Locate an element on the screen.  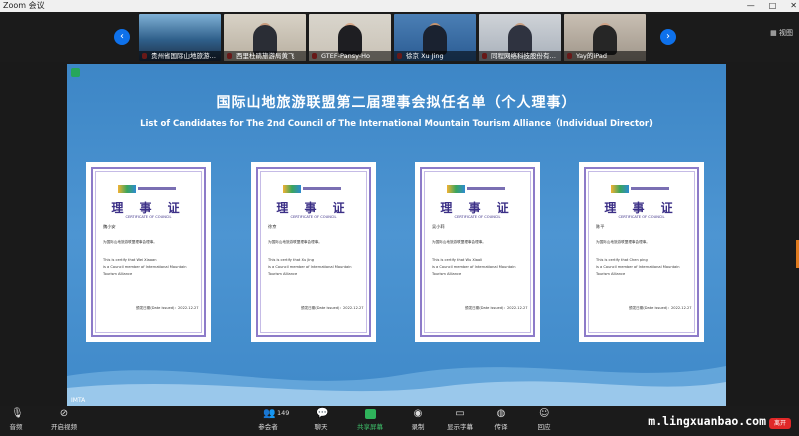
microphone-icon: 🎙 is located at coordinates (17, 413).